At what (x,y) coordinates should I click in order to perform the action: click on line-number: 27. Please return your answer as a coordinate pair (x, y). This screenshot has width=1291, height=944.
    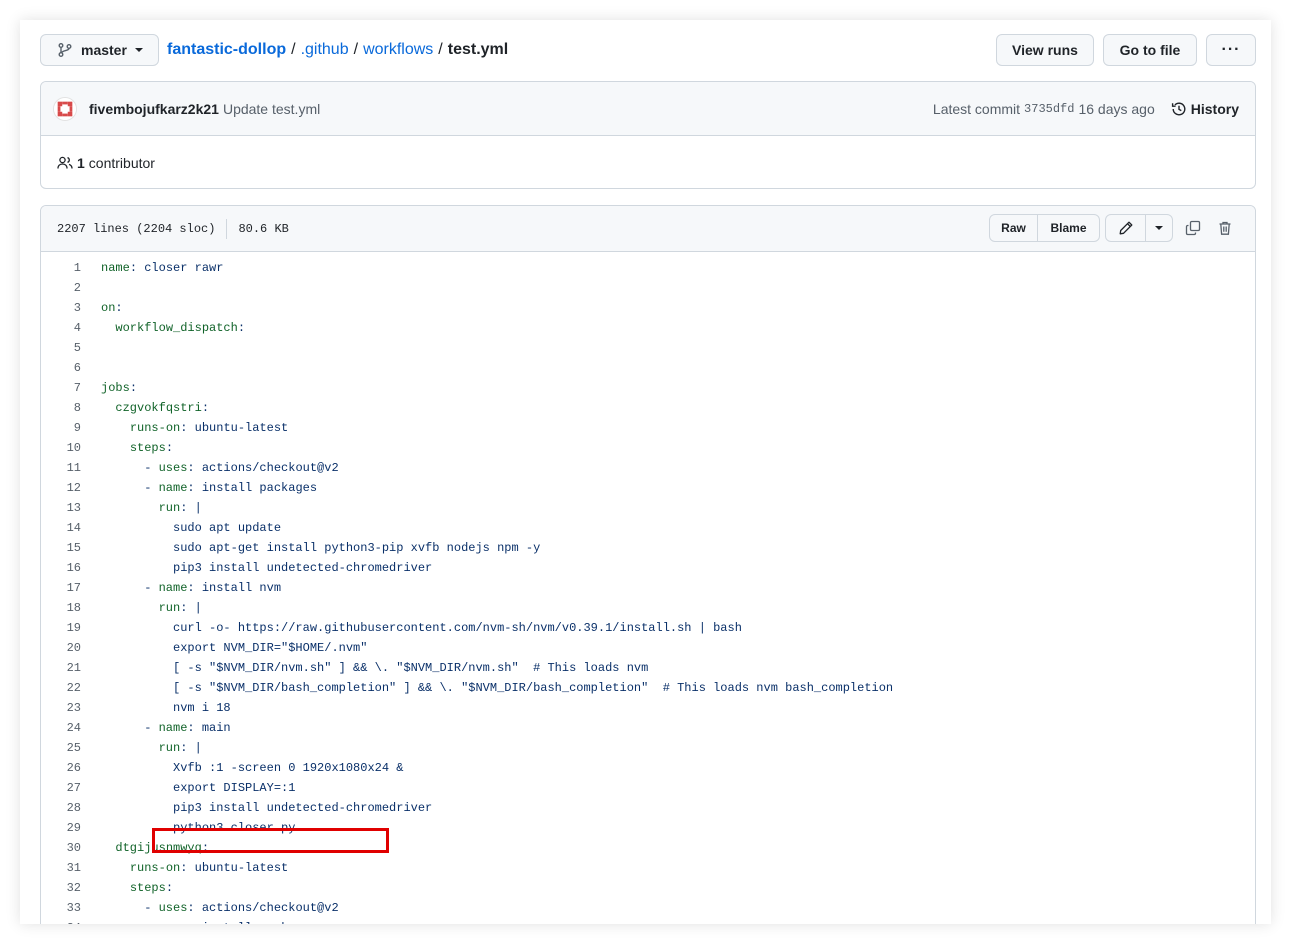
    Looking at the image, I should click on (61, 788).